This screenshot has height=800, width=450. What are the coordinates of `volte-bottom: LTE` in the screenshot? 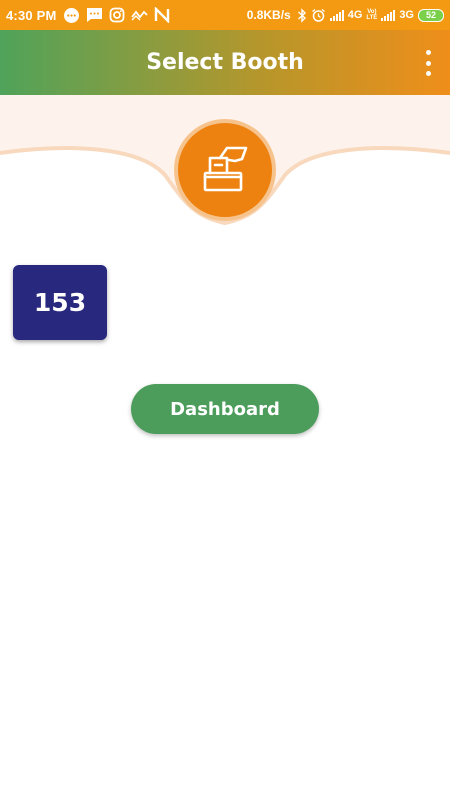 It's located at (372, 18).